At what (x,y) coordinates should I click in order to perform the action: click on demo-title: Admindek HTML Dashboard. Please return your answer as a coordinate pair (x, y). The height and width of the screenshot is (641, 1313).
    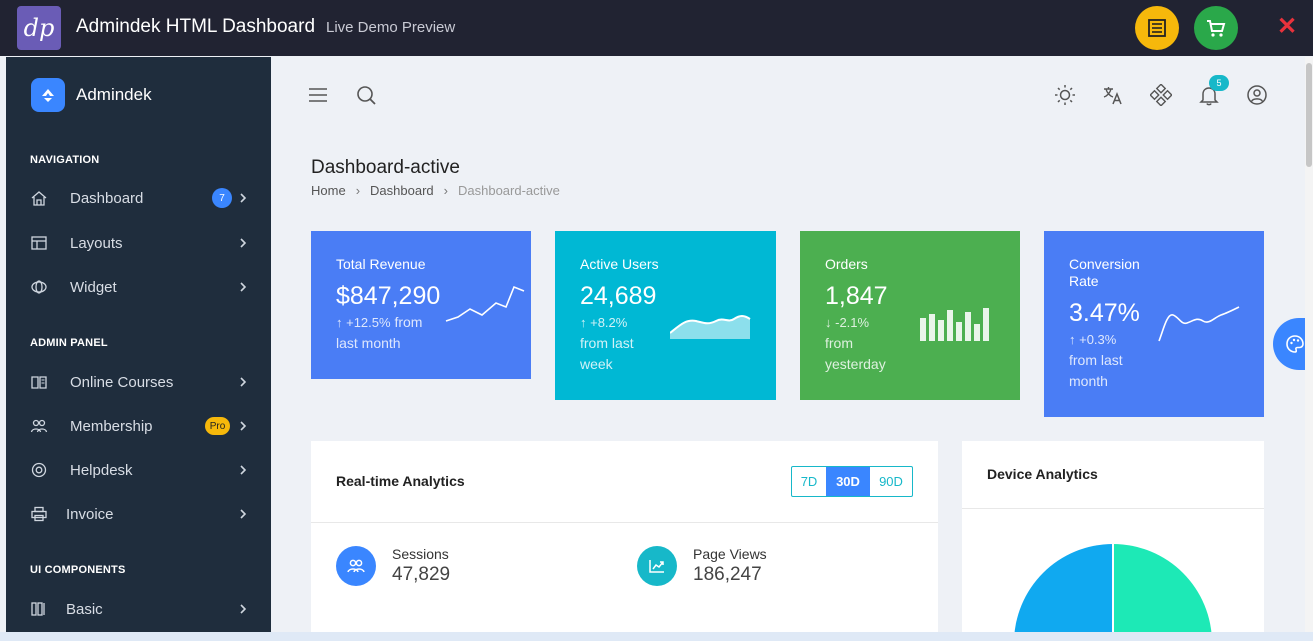
    Looking at the image, I should click on (196, 26).